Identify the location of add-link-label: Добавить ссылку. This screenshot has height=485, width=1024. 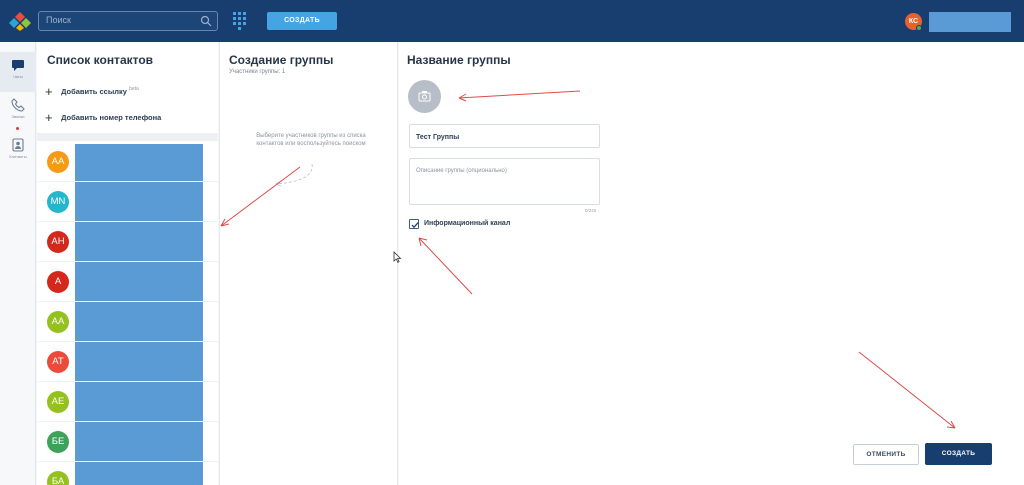
(94, 91).